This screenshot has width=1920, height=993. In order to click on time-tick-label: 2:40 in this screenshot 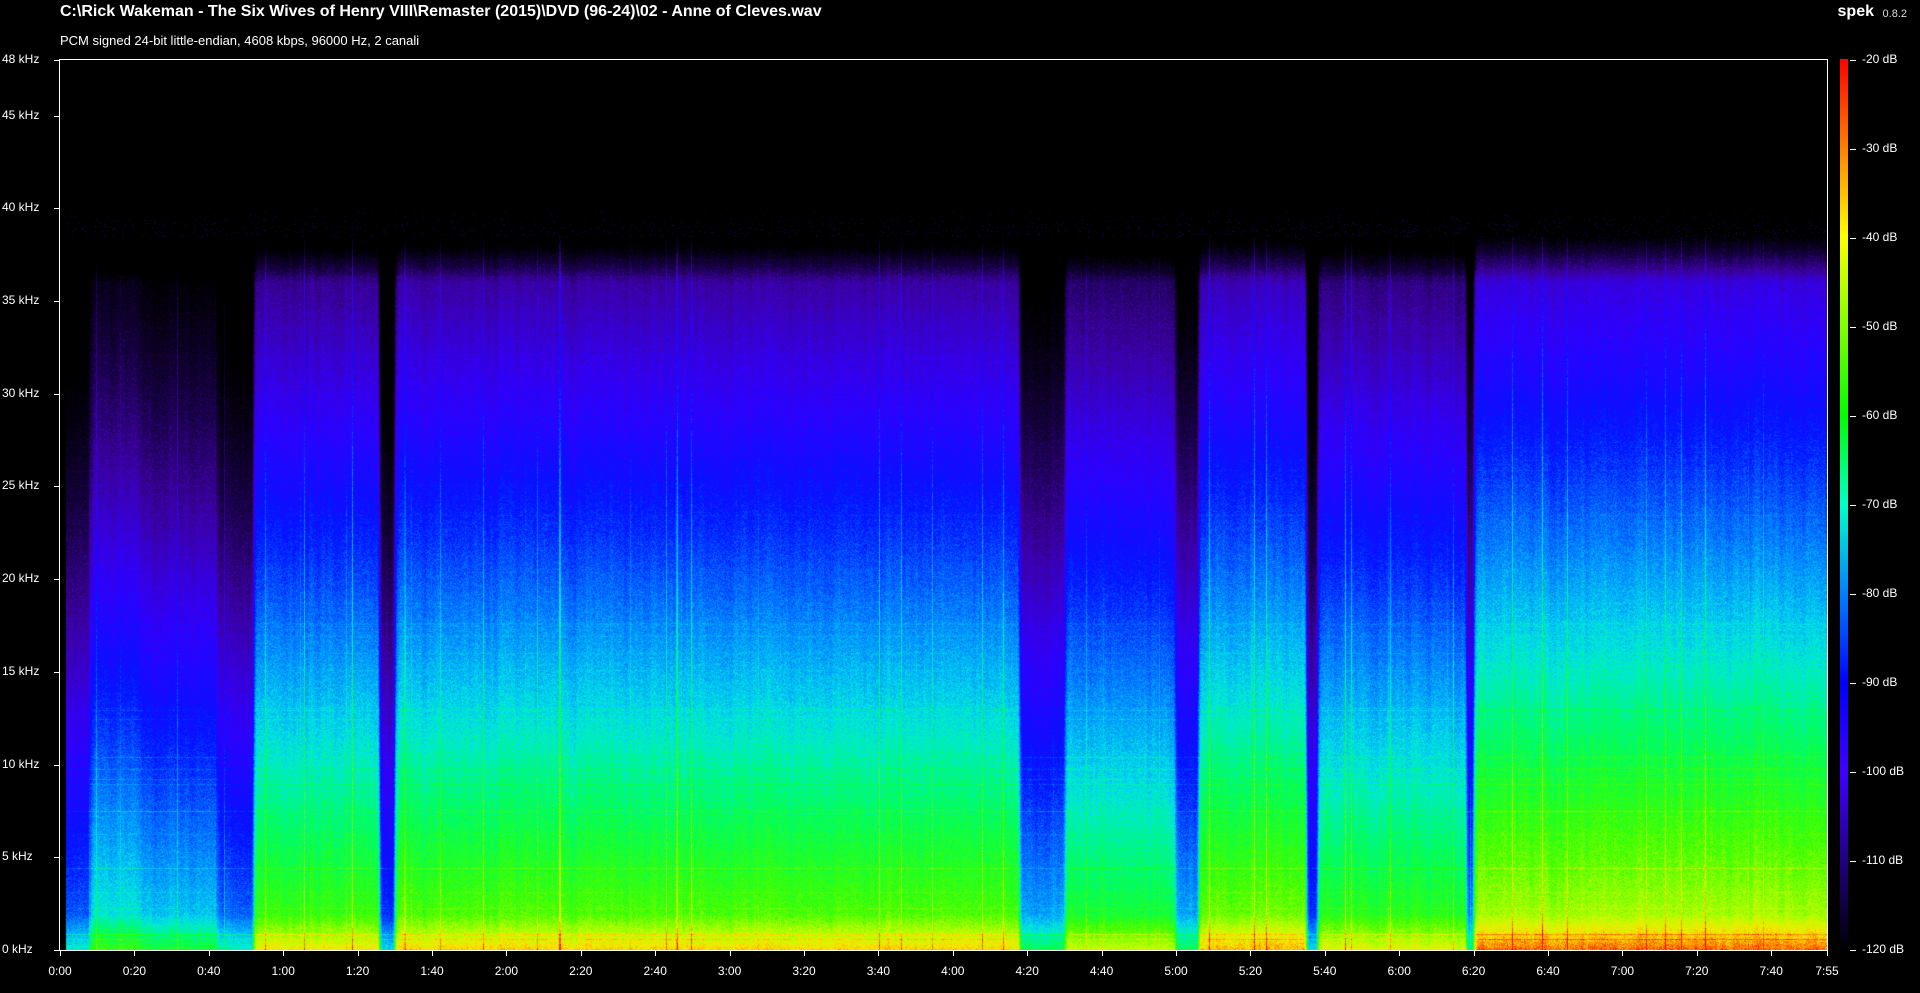, I will do `click(655, 971)`.